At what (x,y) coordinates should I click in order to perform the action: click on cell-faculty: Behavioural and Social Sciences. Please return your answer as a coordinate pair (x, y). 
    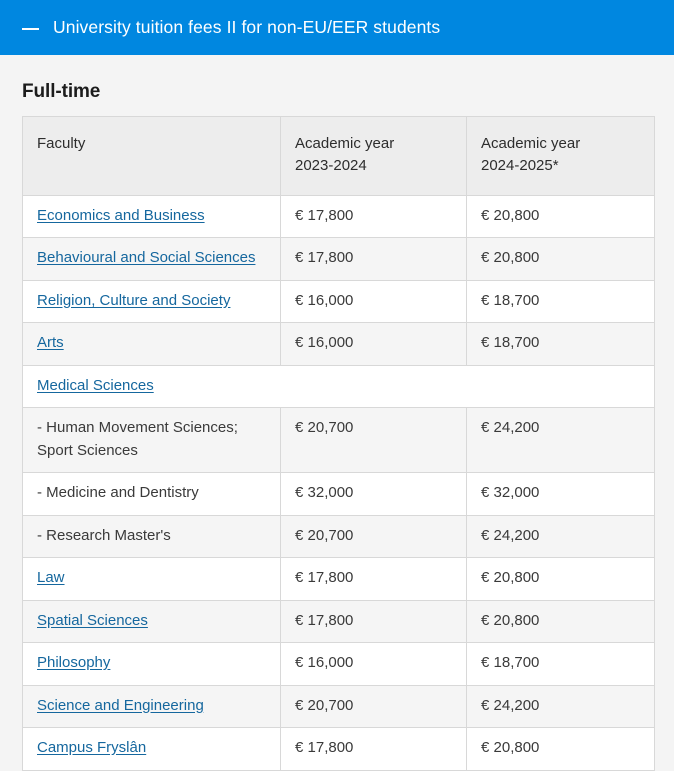
    Looking at the image, I should click on (151, 259).